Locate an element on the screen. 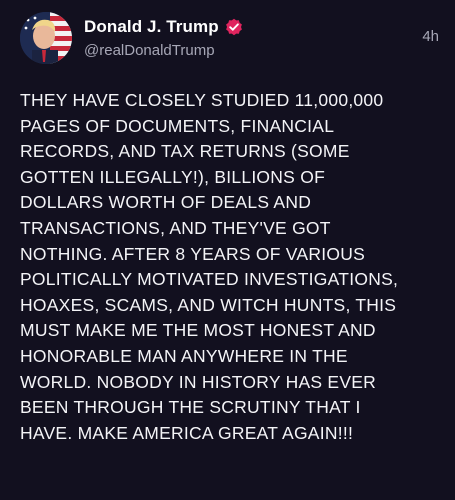  author-names: Donald J. Trump @realDonaldTrump is located at coordinates (163, 37).